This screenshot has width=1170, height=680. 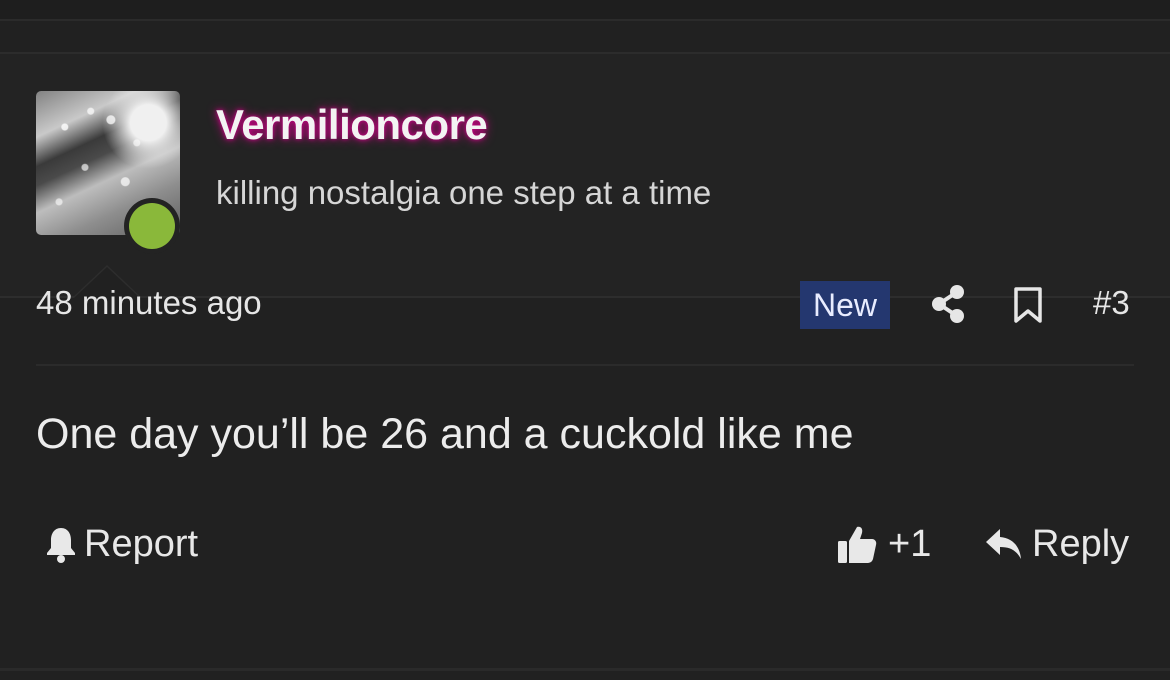 I want to click on reply-label: Reply, so click(x=1081, y=543).